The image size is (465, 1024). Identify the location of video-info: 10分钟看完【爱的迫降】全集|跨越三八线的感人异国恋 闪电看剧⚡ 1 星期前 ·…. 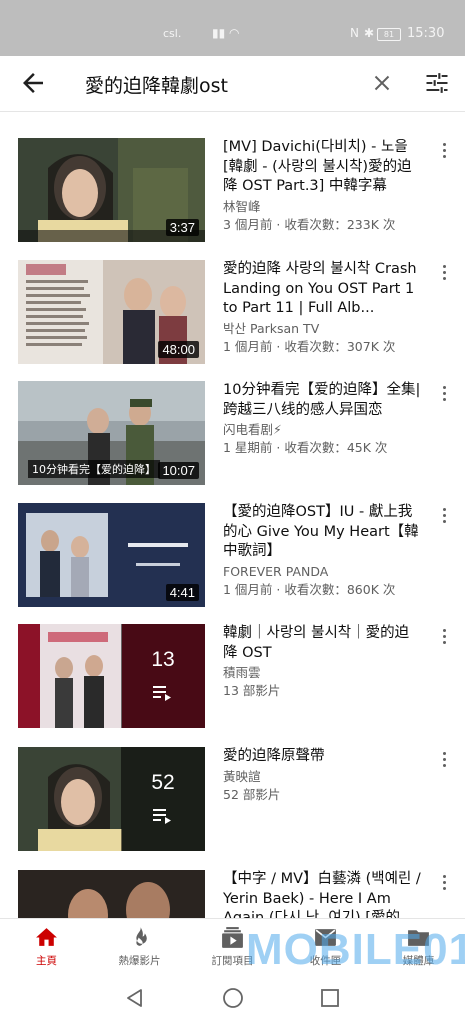
(323, 419).